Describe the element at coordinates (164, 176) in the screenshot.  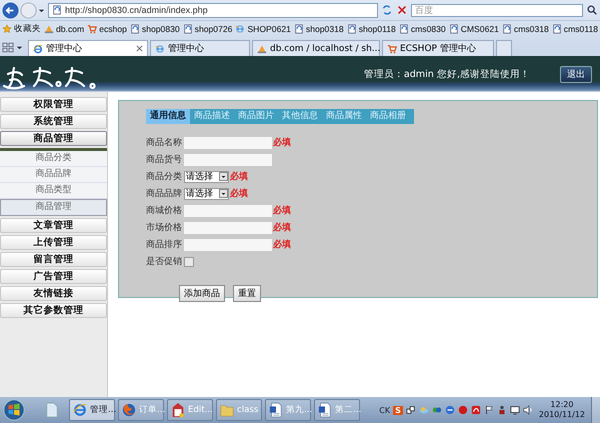
I see `field-label: 商品分类` at that location.